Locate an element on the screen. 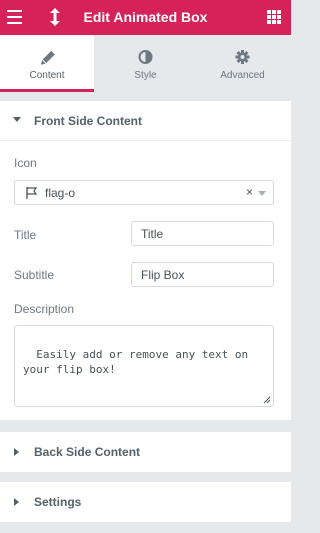 This screenshot has width=320, height=533. title-input: Title is located at coordinates (202, 233).